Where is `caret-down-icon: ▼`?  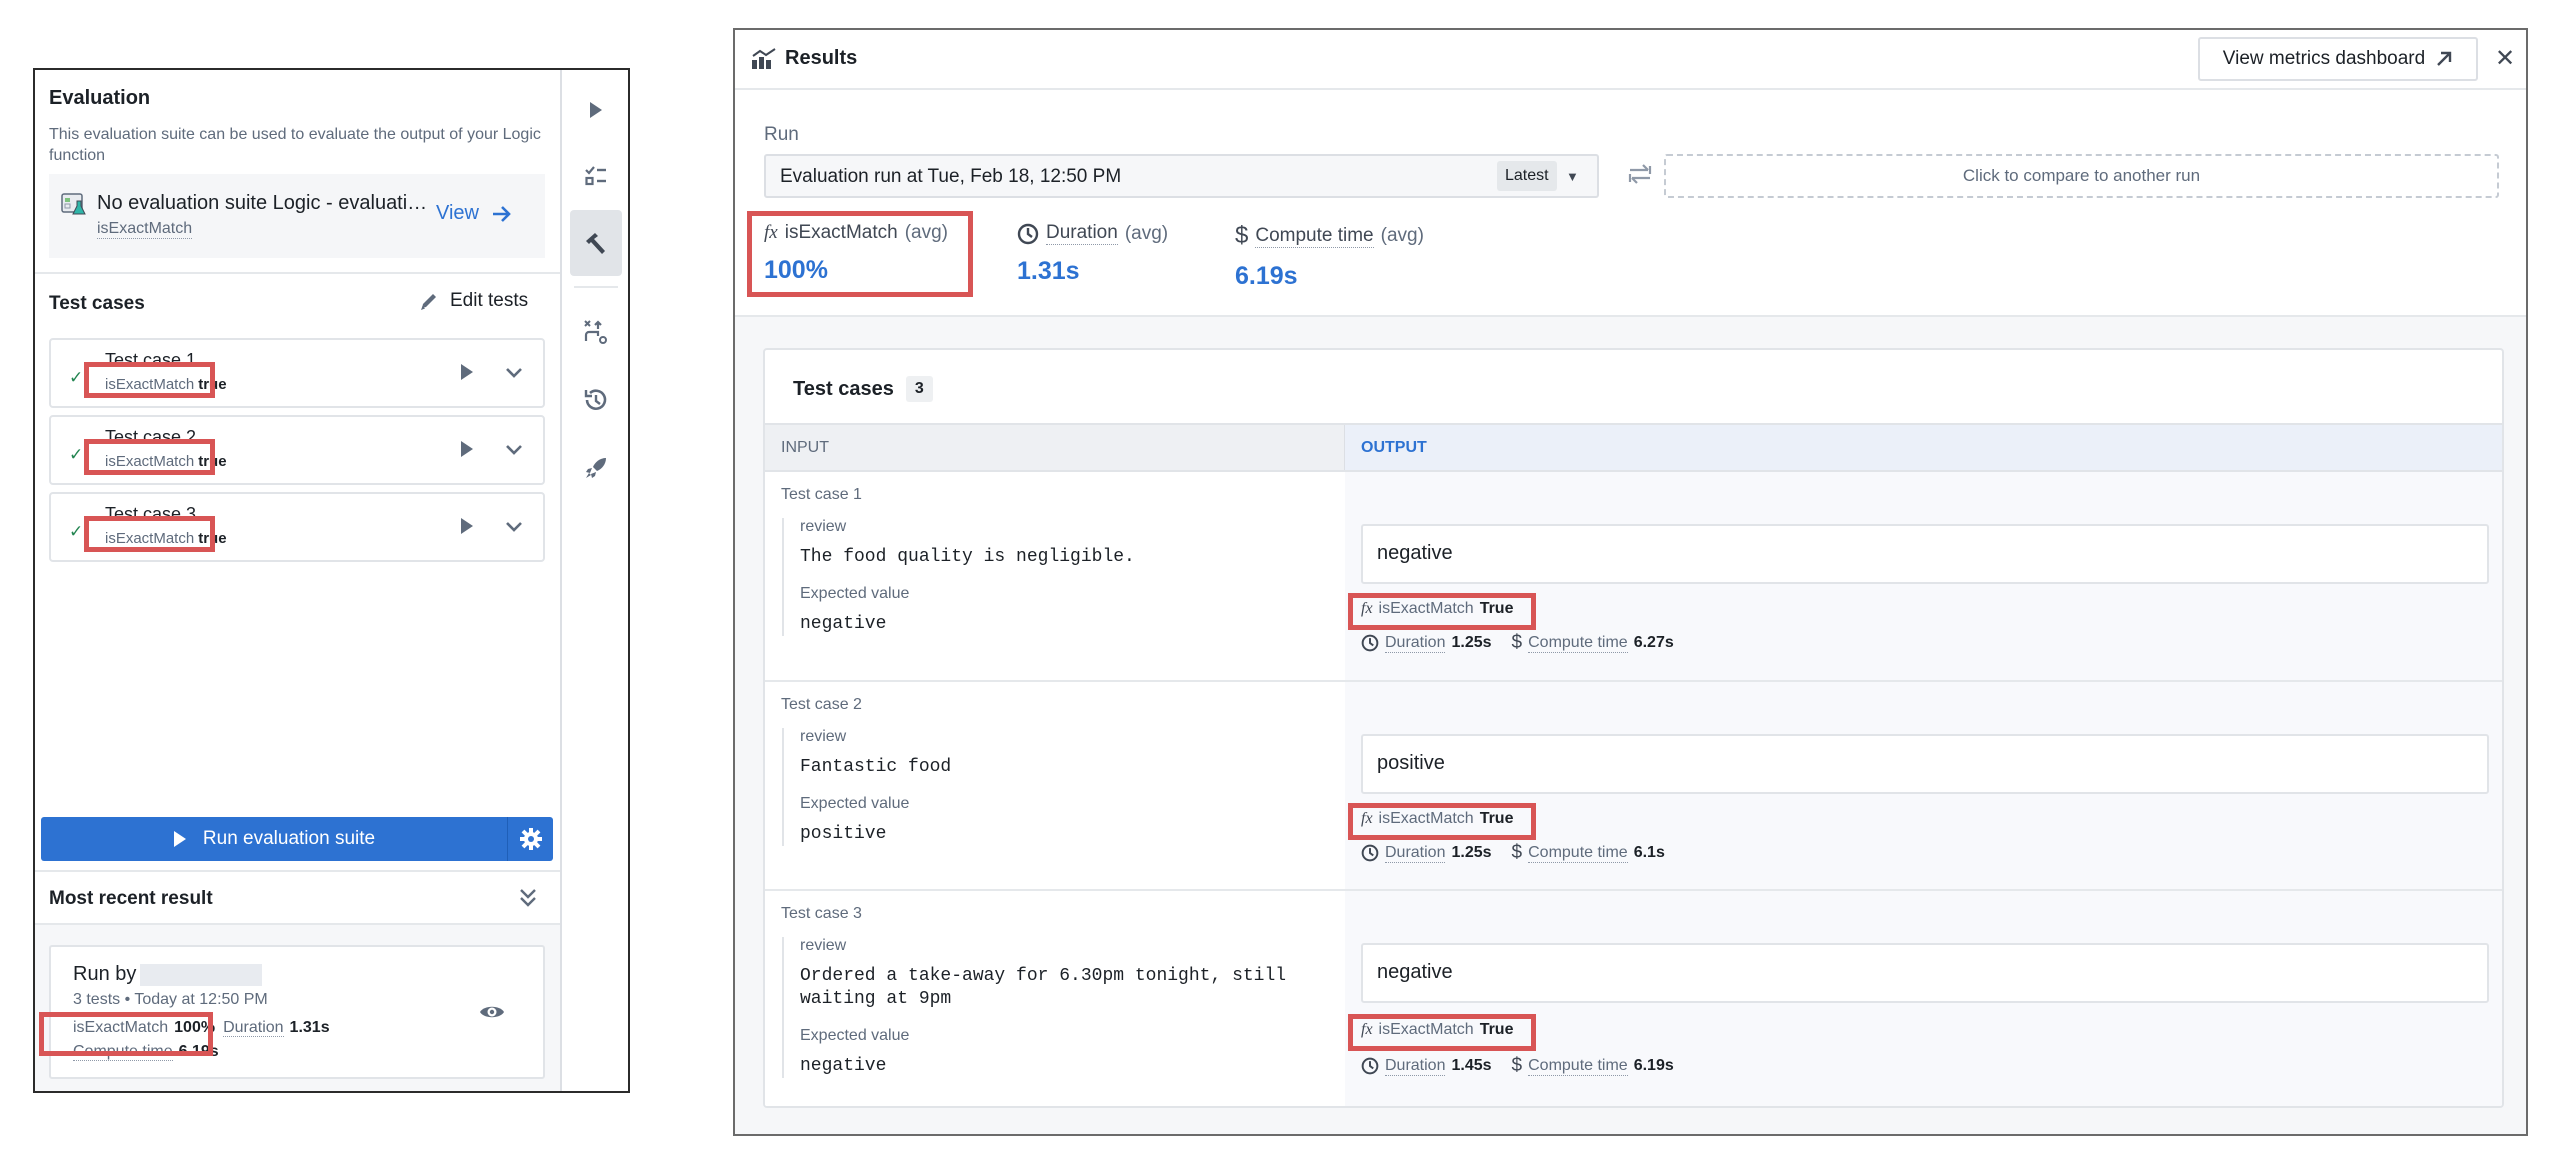
caret-down-icon: ▼ is located at coordinates (1572, 176).